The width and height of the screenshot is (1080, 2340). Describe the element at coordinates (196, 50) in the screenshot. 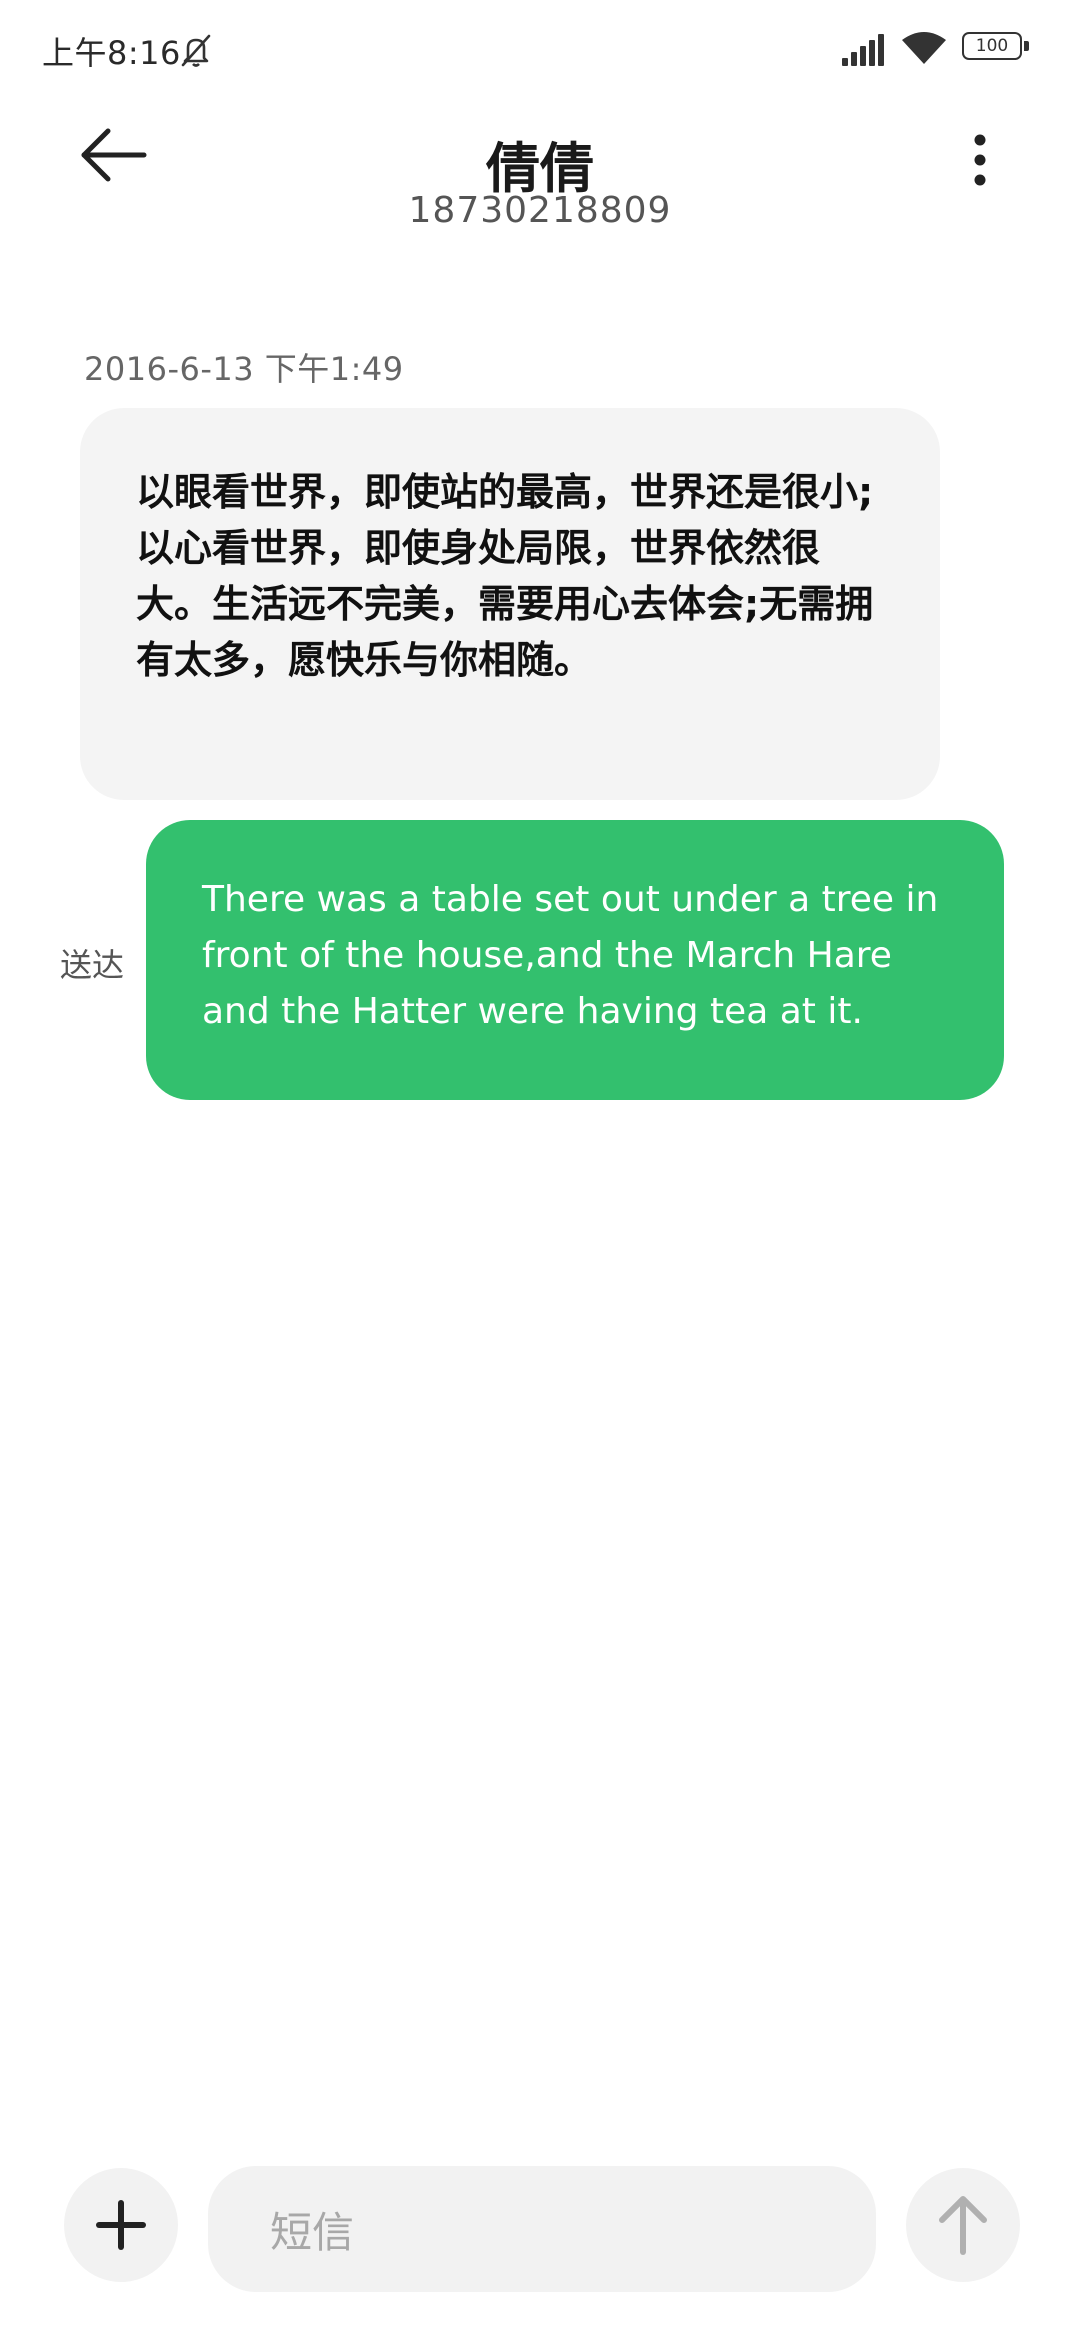

I see `mute-icon` at that location.